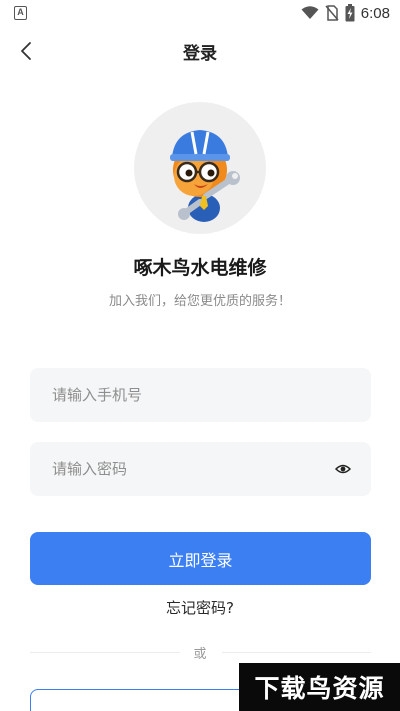 Image resolution: width=400 pixels, height=711 pixels. I want to click on battery-charging-icon, so click(350, 13).